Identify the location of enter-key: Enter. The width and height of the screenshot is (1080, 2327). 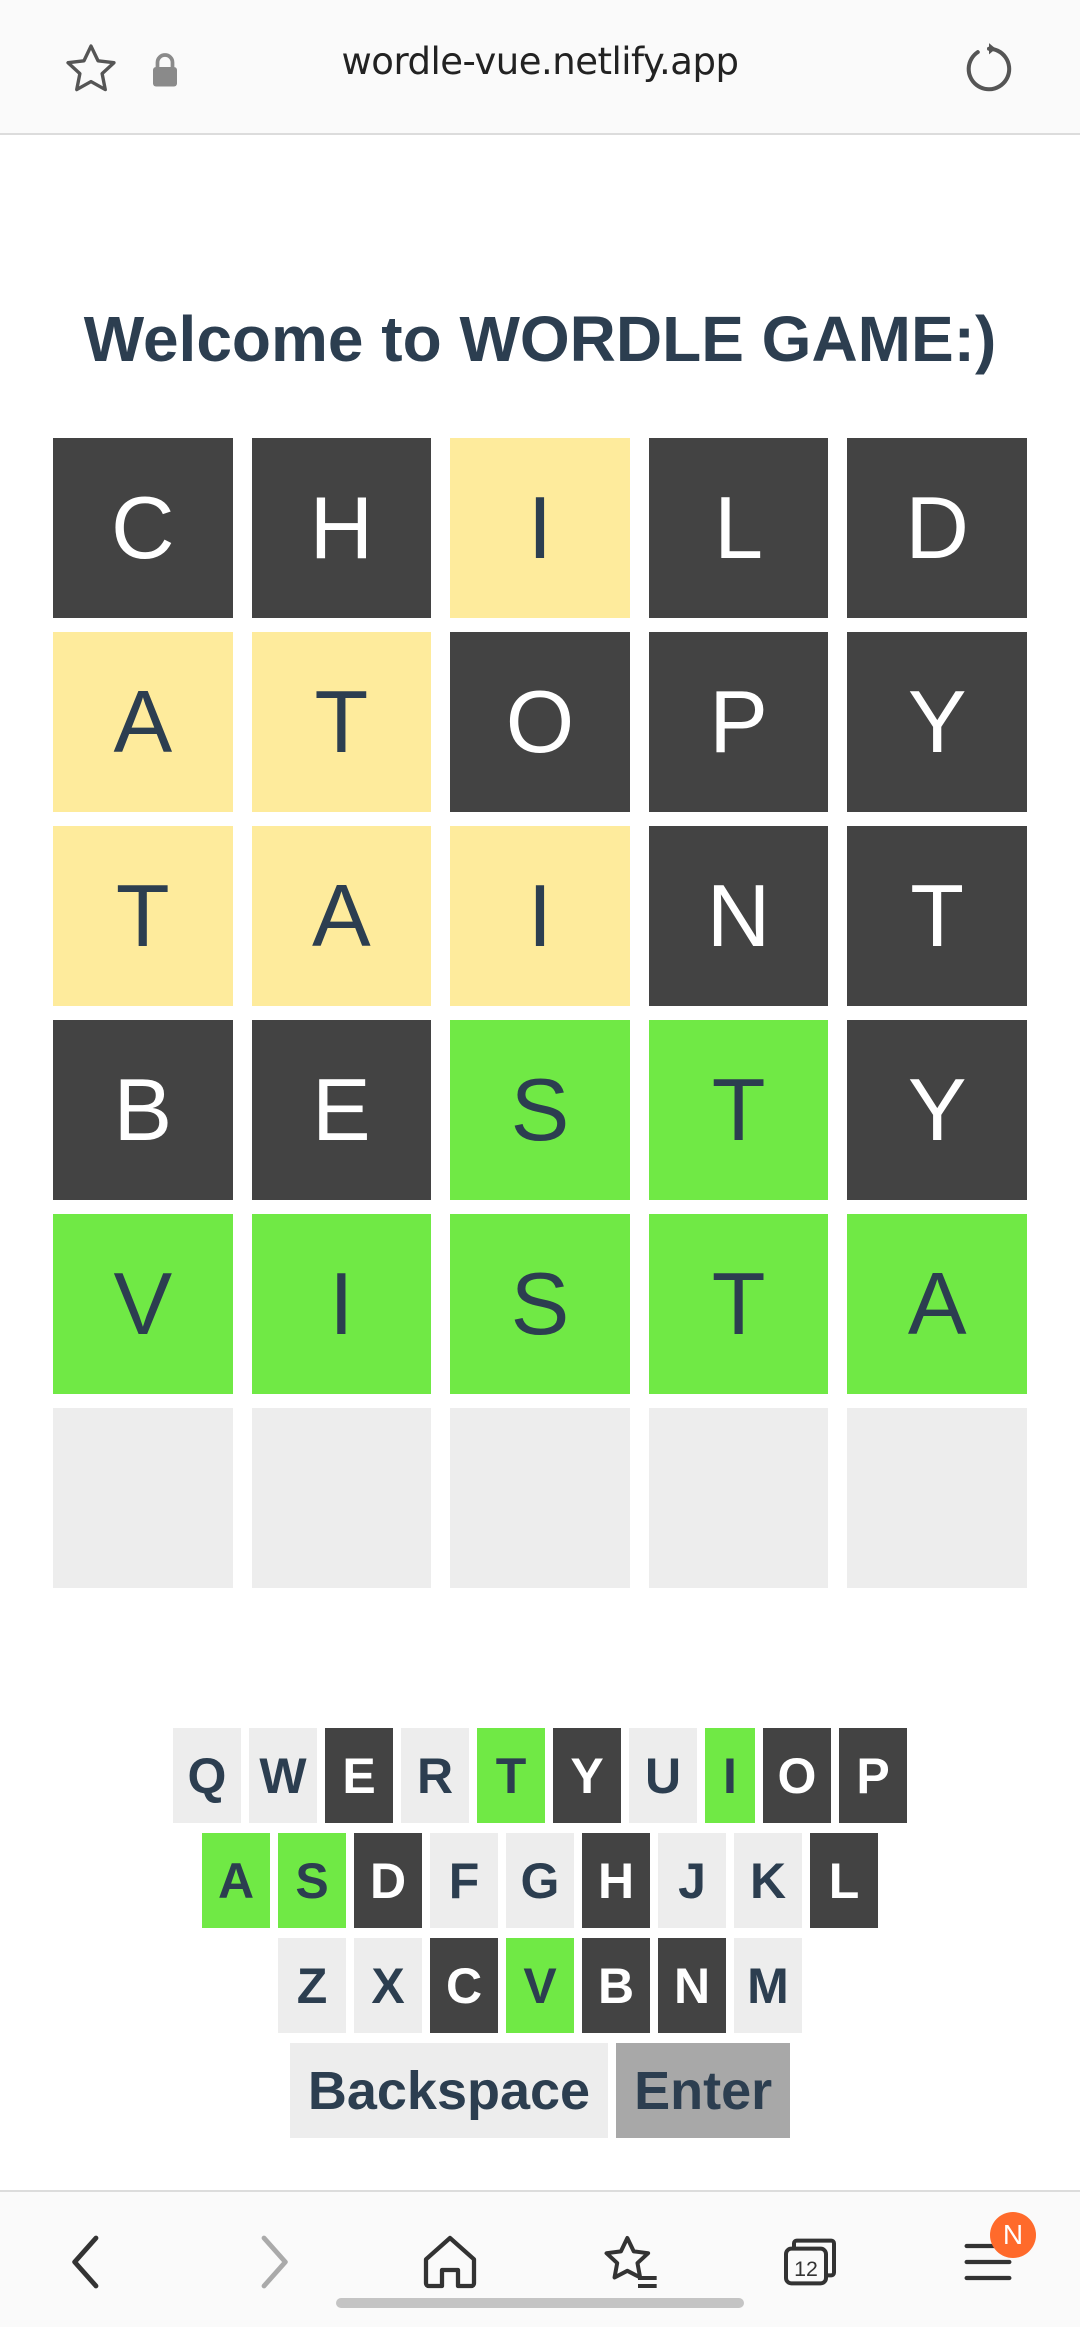
(703, 2090).